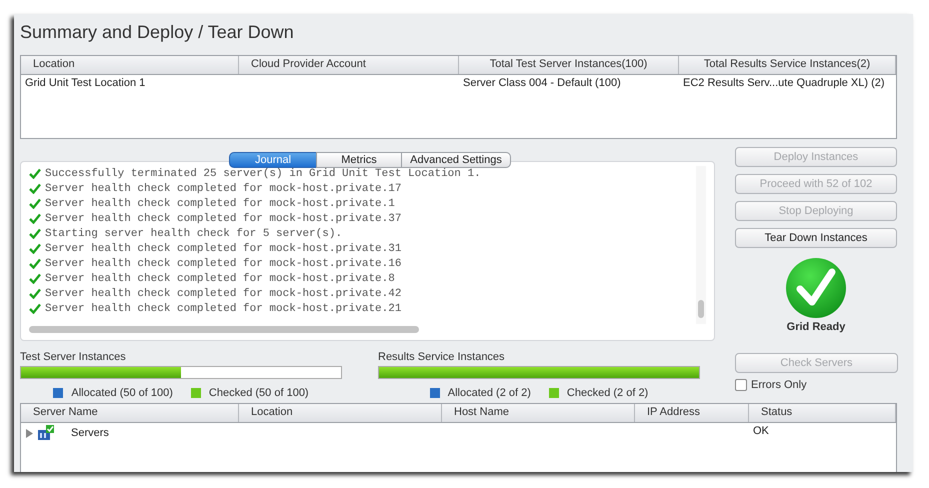 This screenshot has width=929, height=488. I want to click on tab: Metrics, so click(359, 160).